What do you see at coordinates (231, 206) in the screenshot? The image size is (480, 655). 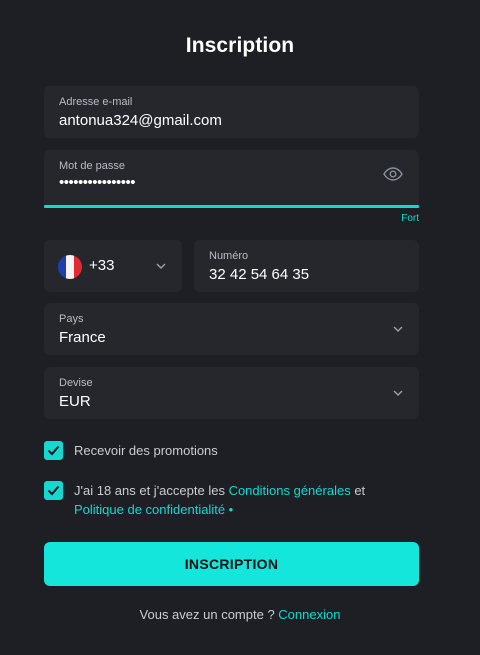 I see `password-strength-bar` at bounding box center [231, 206].